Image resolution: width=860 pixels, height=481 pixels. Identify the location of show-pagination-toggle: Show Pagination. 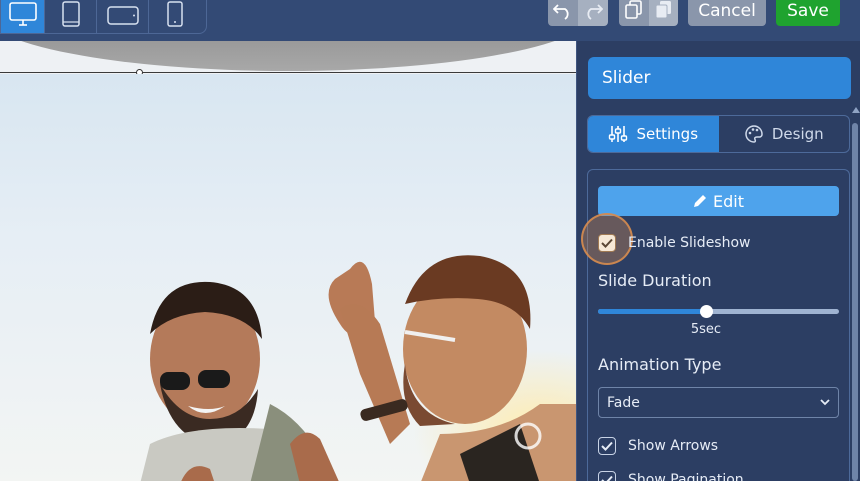
(671, 476).